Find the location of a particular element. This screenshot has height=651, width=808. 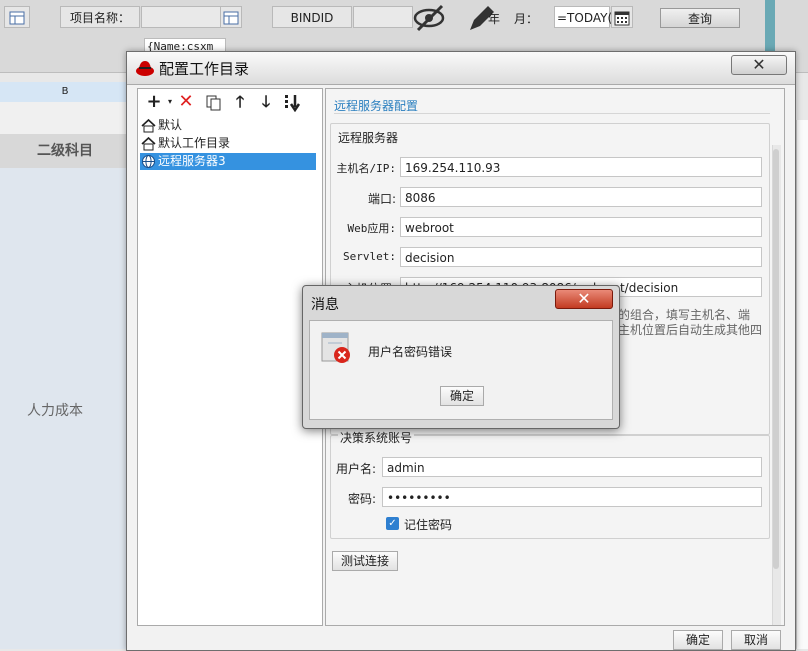

project-name-label: 项目名称： is located at coordinates (100, 17).